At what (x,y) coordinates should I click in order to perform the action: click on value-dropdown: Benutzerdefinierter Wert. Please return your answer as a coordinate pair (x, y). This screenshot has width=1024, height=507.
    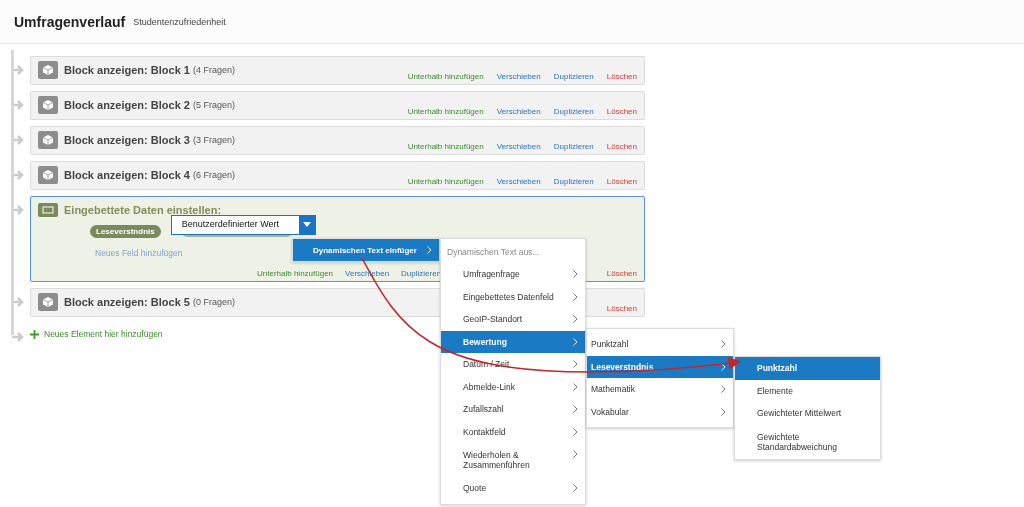
    Looking at the image, I should click on (243, 224).